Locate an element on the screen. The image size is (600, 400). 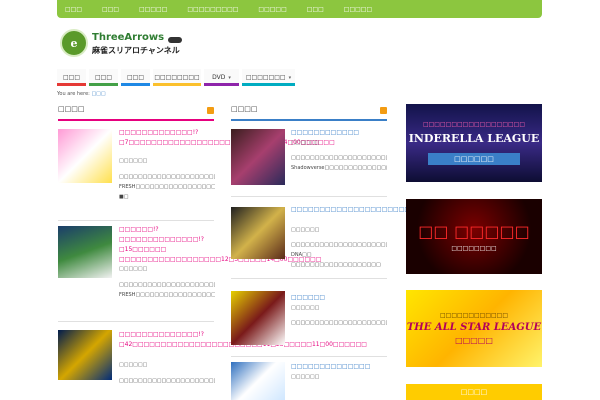
banner-title: THE ALL STAR LEAGUE is located at coordinates (474, 327).